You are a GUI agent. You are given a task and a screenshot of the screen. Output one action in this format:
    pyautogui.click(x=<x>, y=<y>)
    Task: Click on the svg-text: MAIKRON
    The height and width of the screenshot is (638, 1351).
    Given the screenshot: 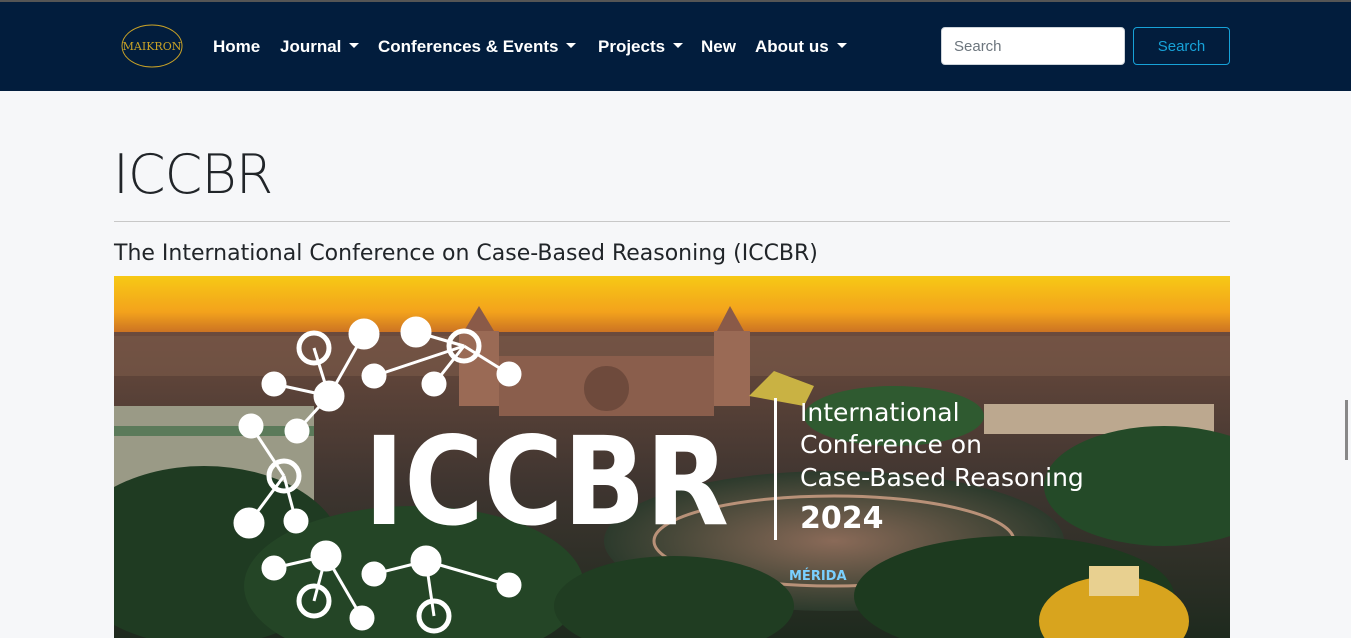 What is the action you would take?
    pyautogui.click(x=152, y=46)
    